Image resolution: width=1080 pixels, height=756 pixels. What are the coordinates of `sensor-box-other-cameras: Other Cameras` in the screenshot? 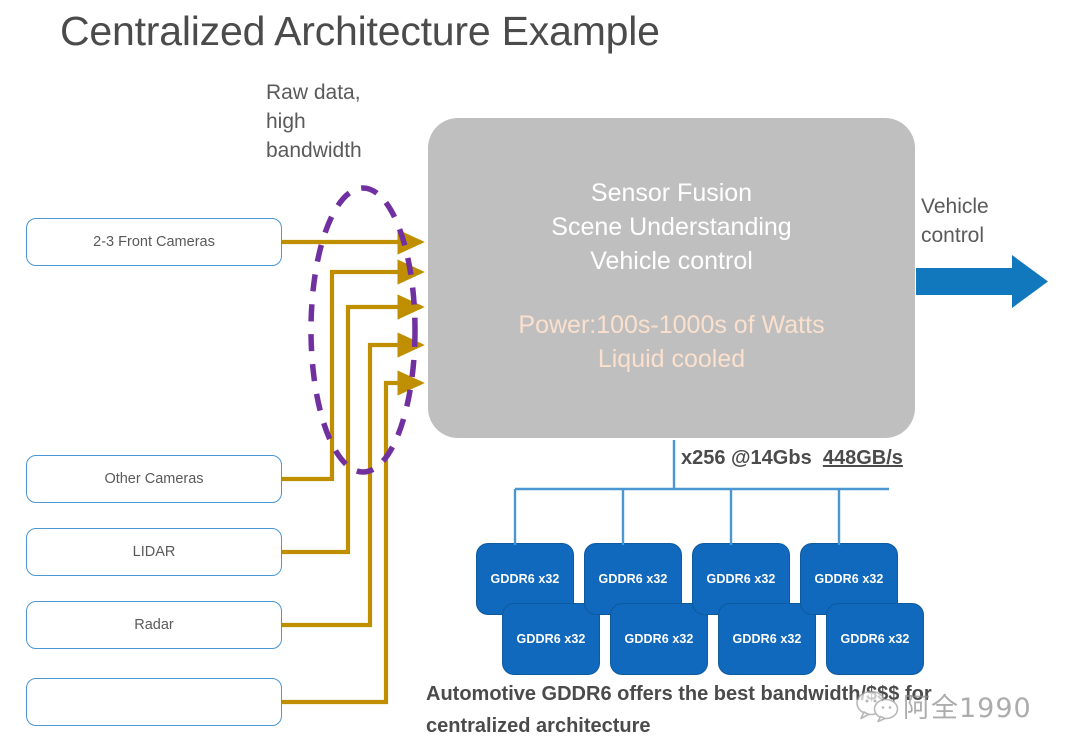 It's located at (154, 479).